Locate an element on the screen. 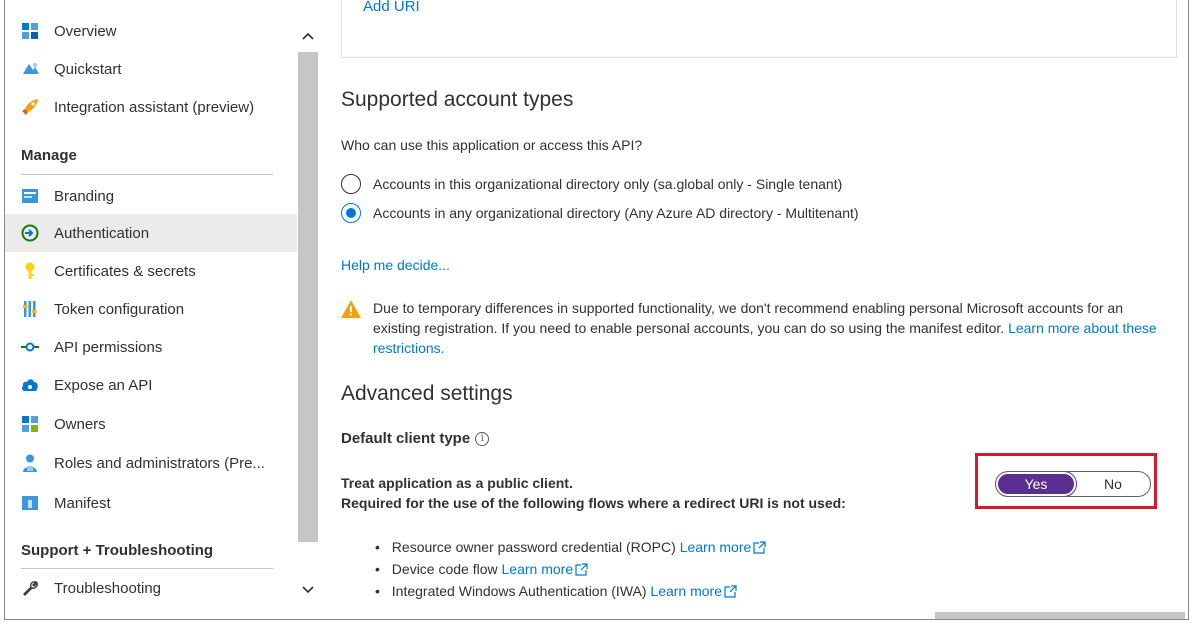 This screenshot has height=623, width=1193. cloud-icon is located at coordinates (30, 385).